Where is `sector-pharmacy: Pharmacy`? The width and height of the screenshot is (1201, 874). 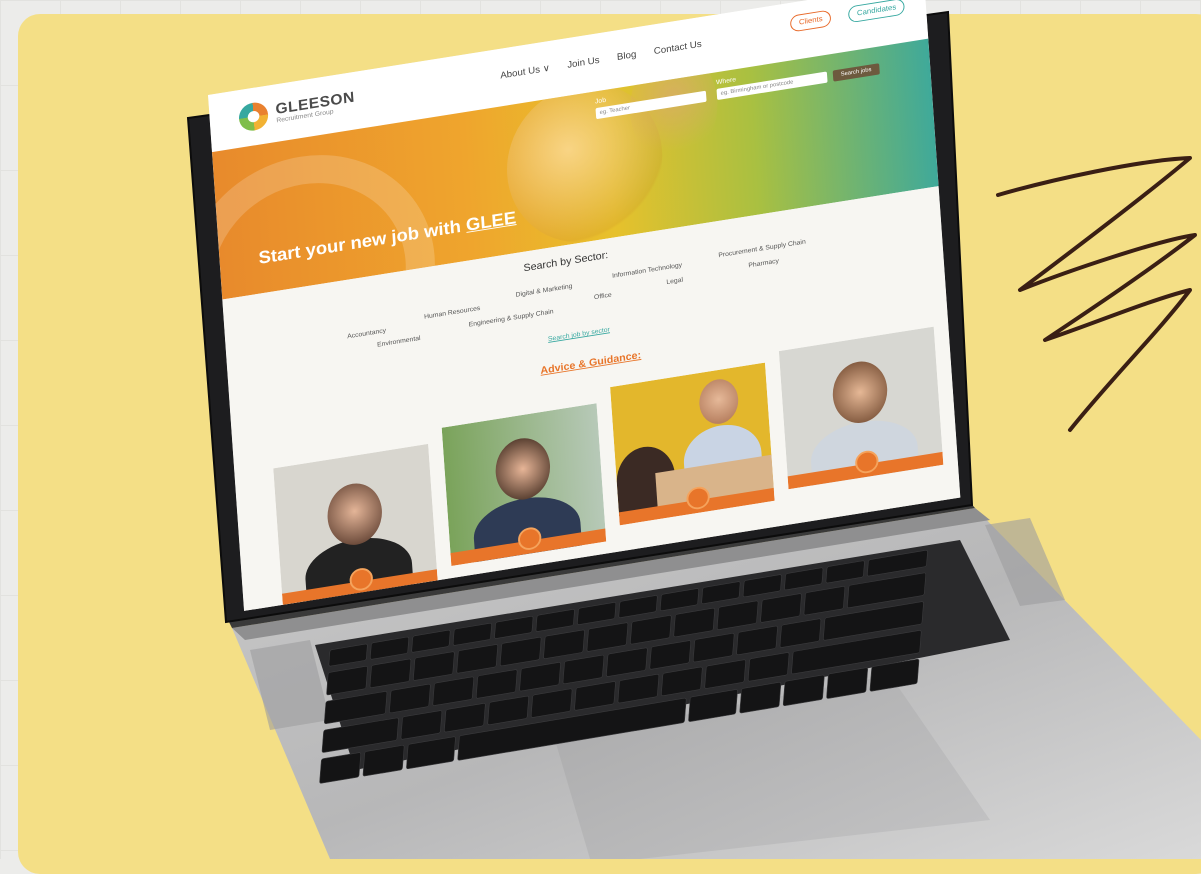
sector-pharmacy: Pharmacy is located at coordinates (763, 263).